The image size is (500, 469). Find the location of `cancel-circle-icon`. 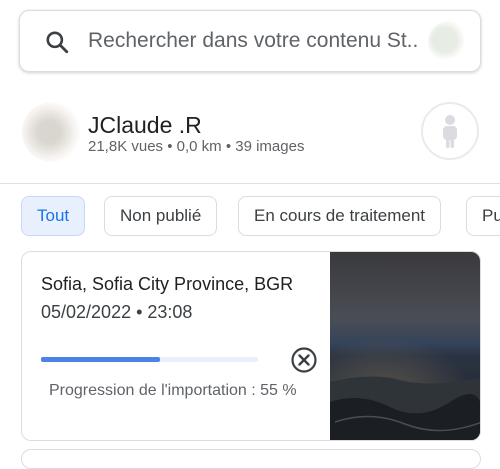

cancel-circle-icon is located at coordinates (304, 360).